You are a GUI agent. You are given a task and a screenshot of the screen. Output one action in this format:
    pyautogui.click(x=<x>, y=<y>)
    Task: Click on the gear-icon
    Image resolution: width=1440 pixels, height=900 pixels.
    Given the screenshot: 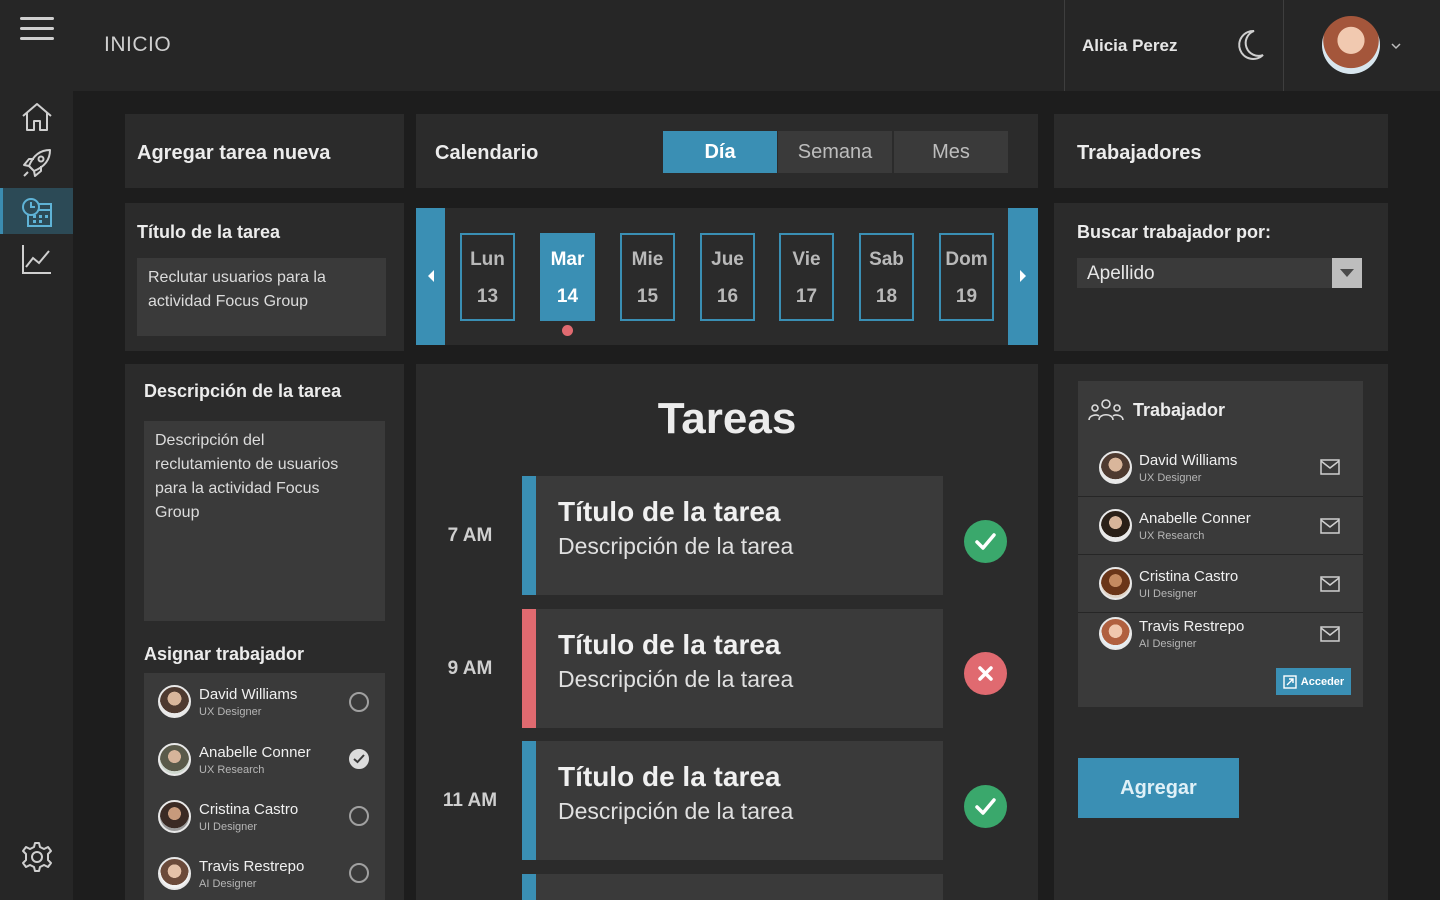 What is the action you would take?
    pyautogui.click(x=37, y=857)
    